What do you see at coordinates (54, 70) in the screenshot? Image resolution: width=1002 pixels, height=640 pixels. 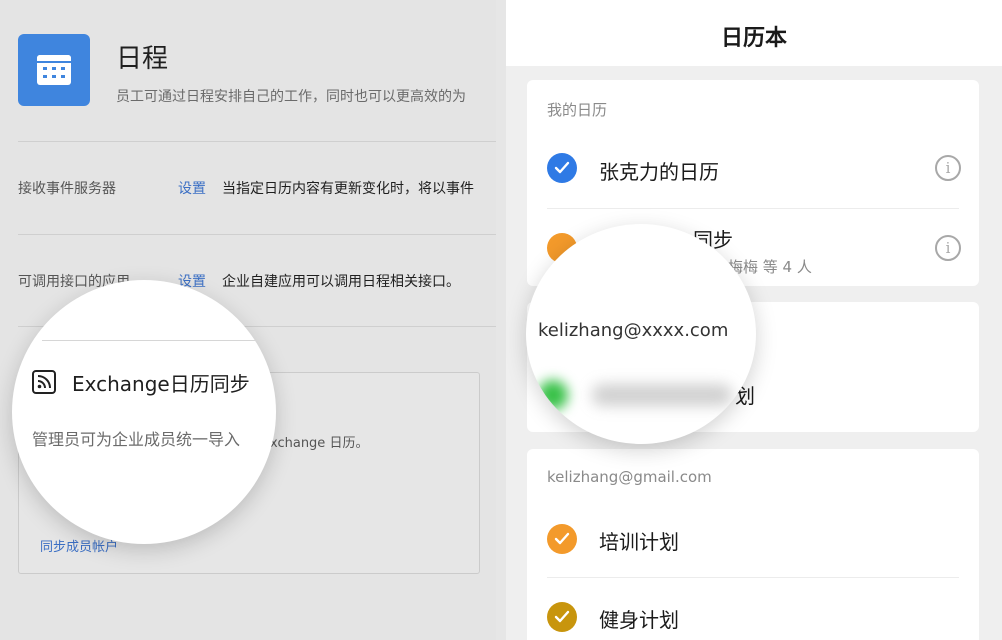 I see `calendar-app-icon` at bounding box center [54, 70].